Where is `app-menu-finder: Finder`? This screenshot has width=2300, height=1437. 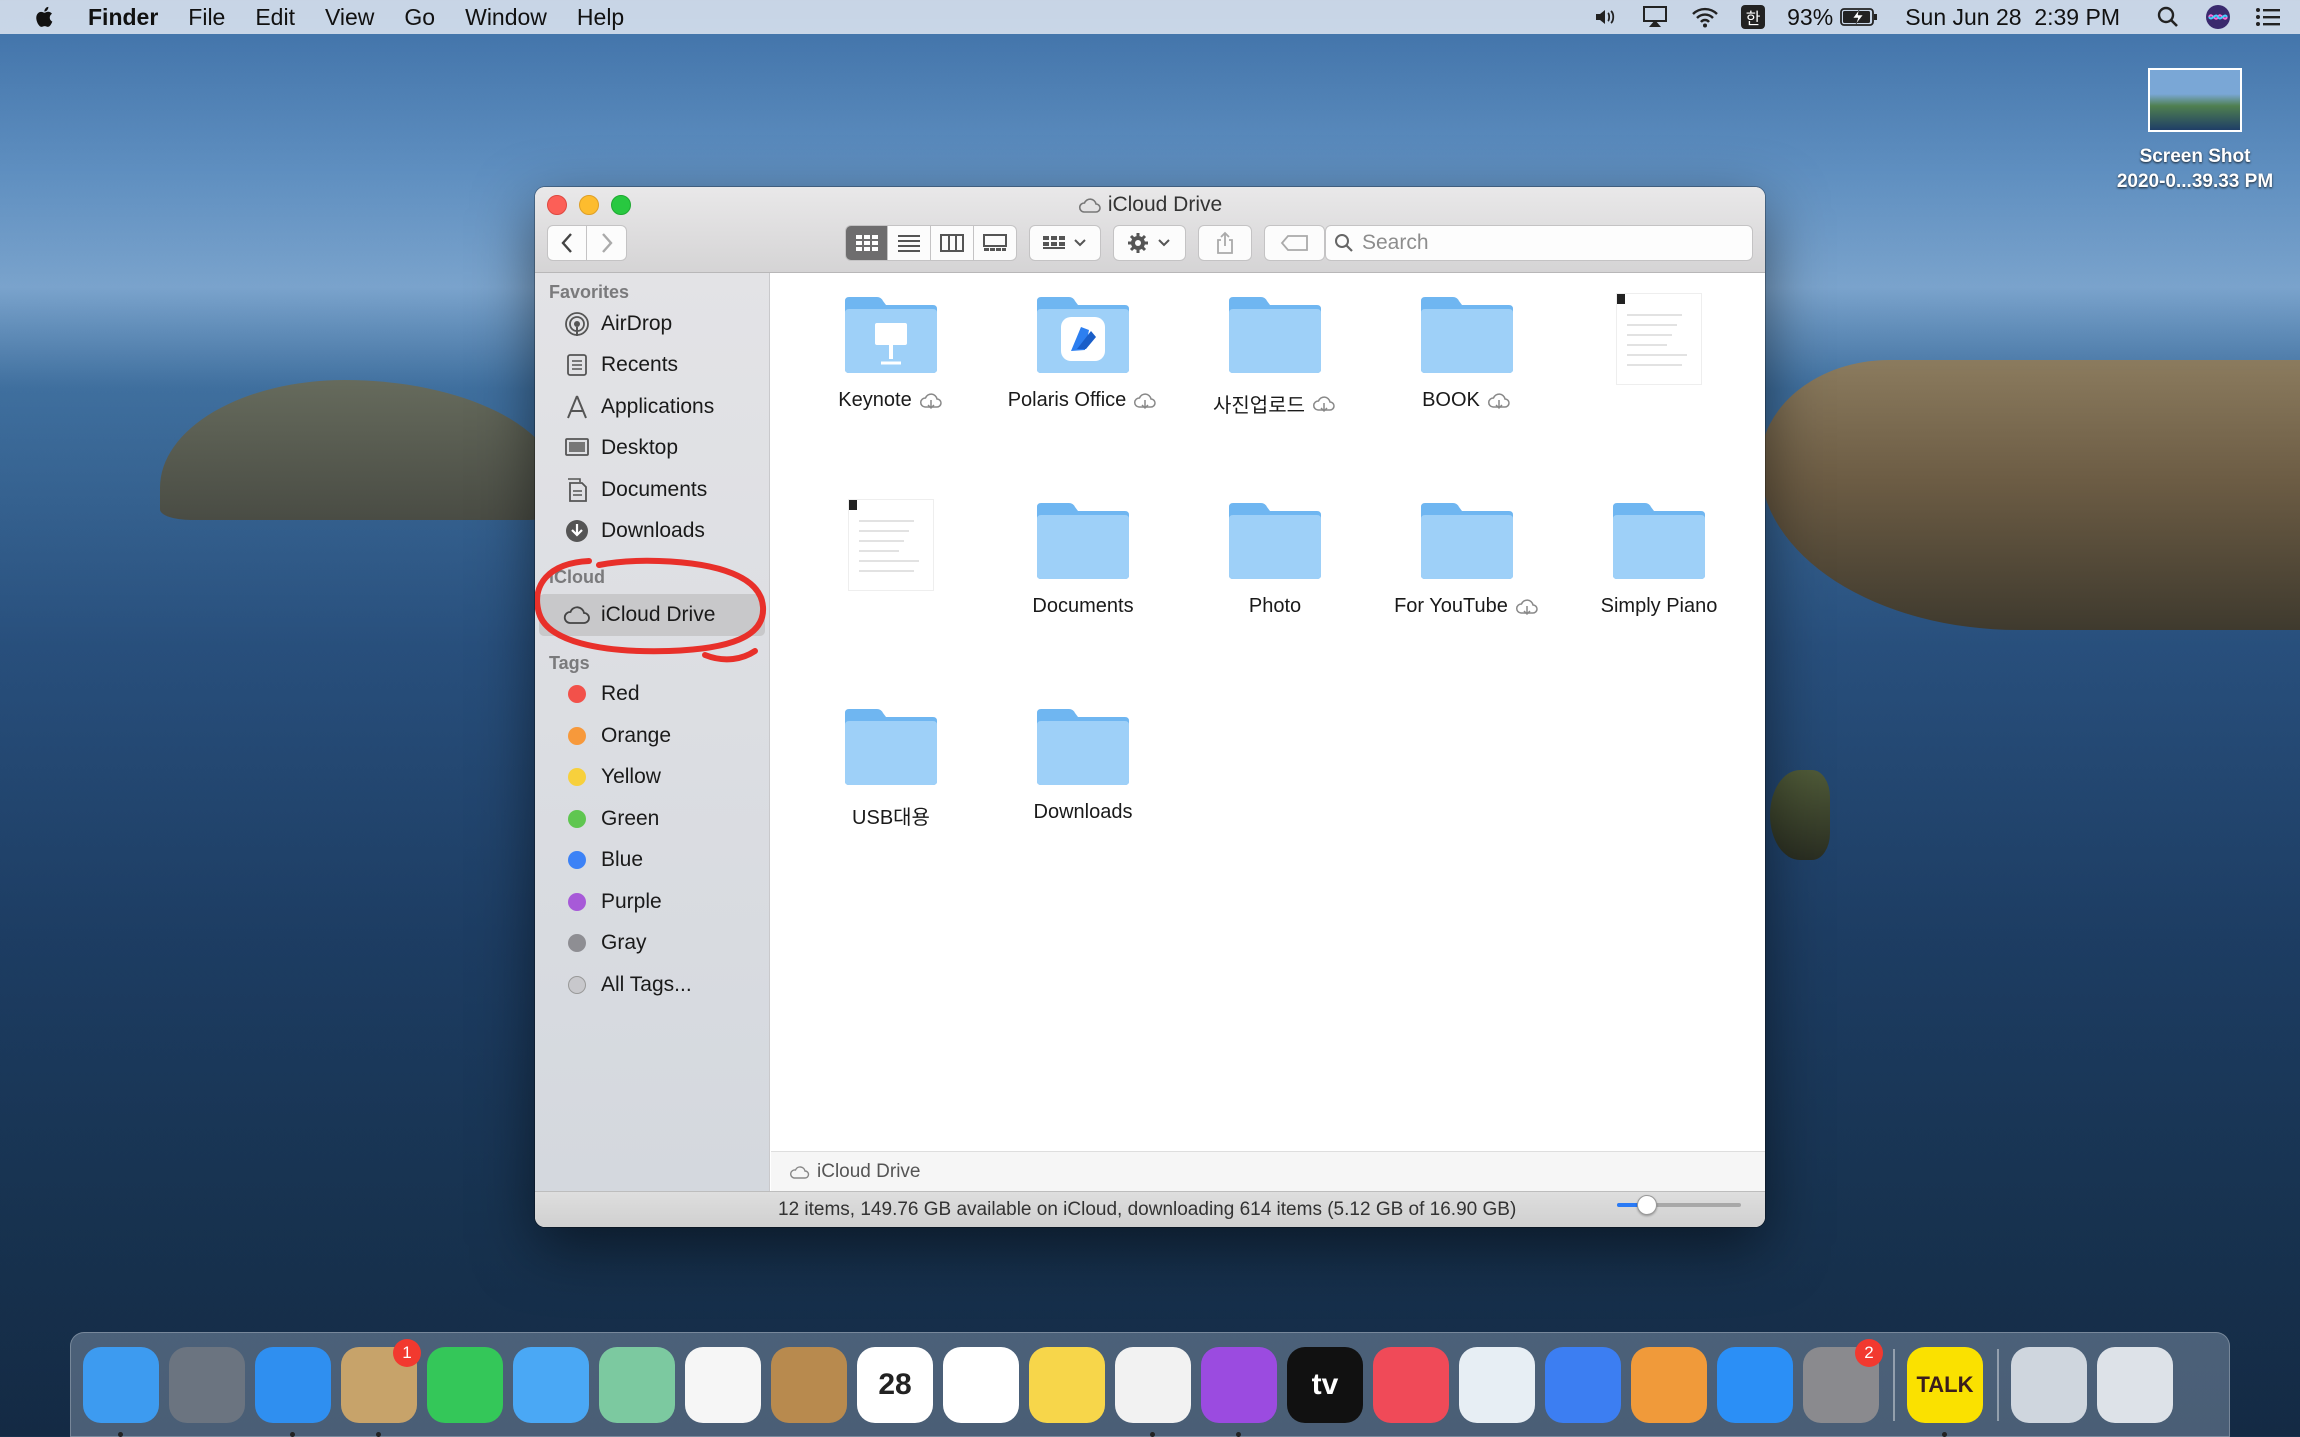 app-menu-finder: Finder is located at coordinates (123, 17).